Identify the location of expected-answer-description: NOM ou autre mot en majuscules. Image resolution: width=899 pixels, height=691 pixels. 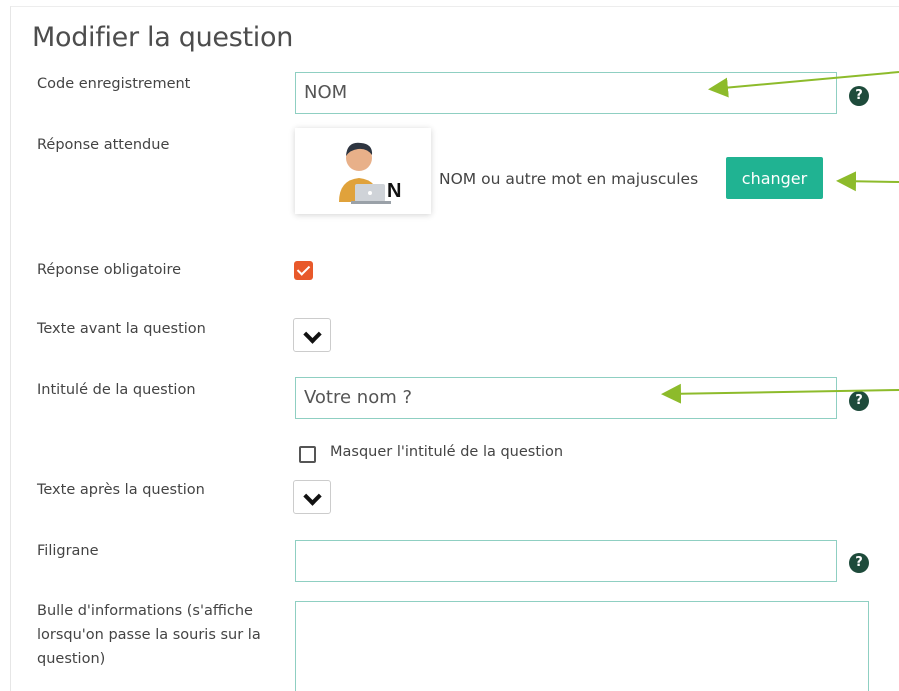
(569, 179).